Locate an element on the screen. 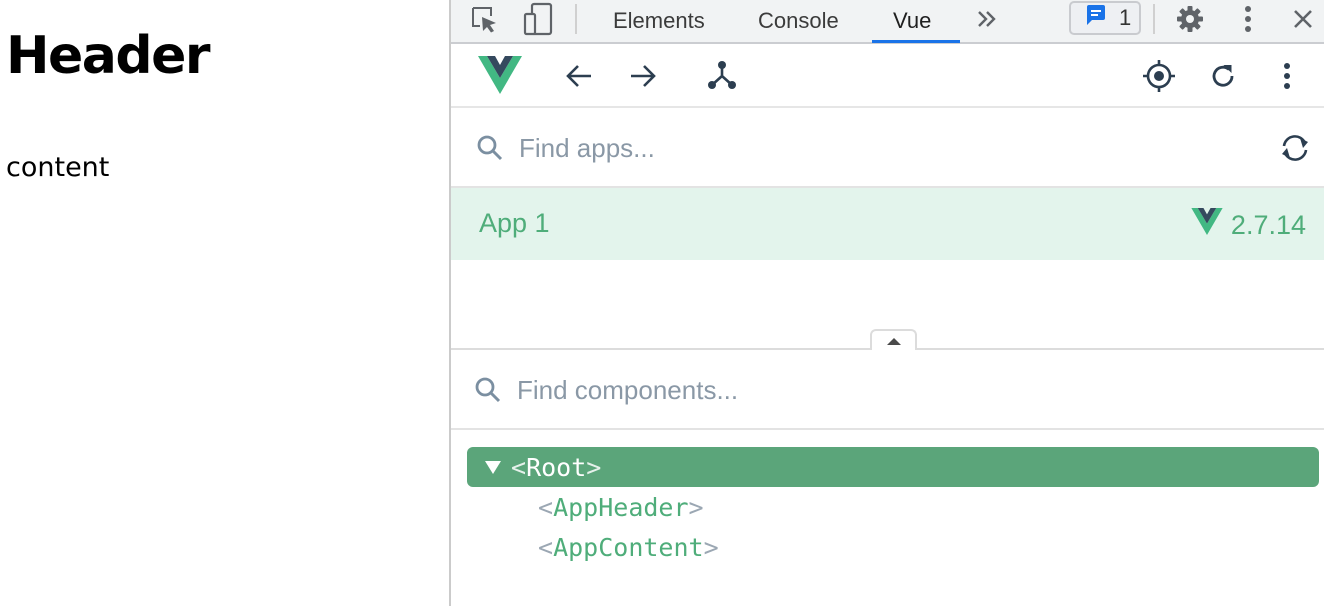 This screenshot has width=1324, height=606. chevron-double-right-icon is located at coordinates (987, 19).